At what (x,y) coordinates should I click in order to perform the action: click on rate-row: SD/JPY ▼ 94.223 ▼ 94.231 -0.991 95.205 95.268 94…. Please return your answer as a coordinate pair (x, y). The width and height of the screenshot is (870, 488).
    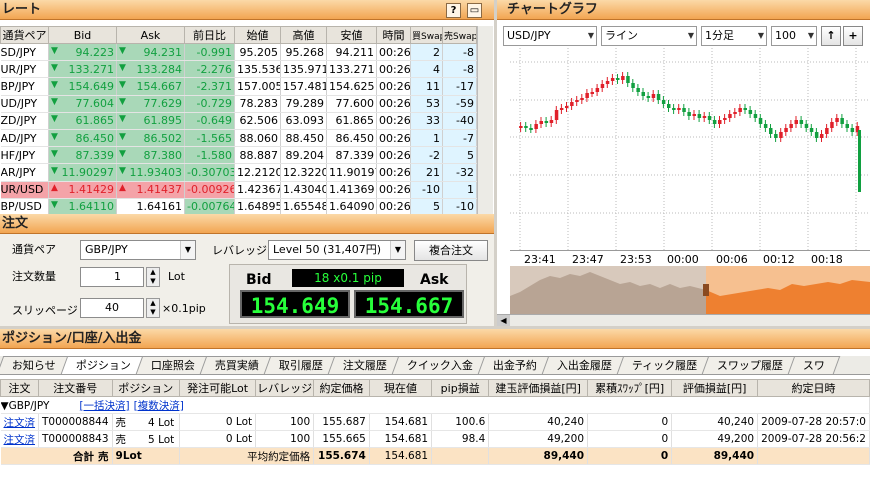
    Looking at the image, I should click on (238, 52).